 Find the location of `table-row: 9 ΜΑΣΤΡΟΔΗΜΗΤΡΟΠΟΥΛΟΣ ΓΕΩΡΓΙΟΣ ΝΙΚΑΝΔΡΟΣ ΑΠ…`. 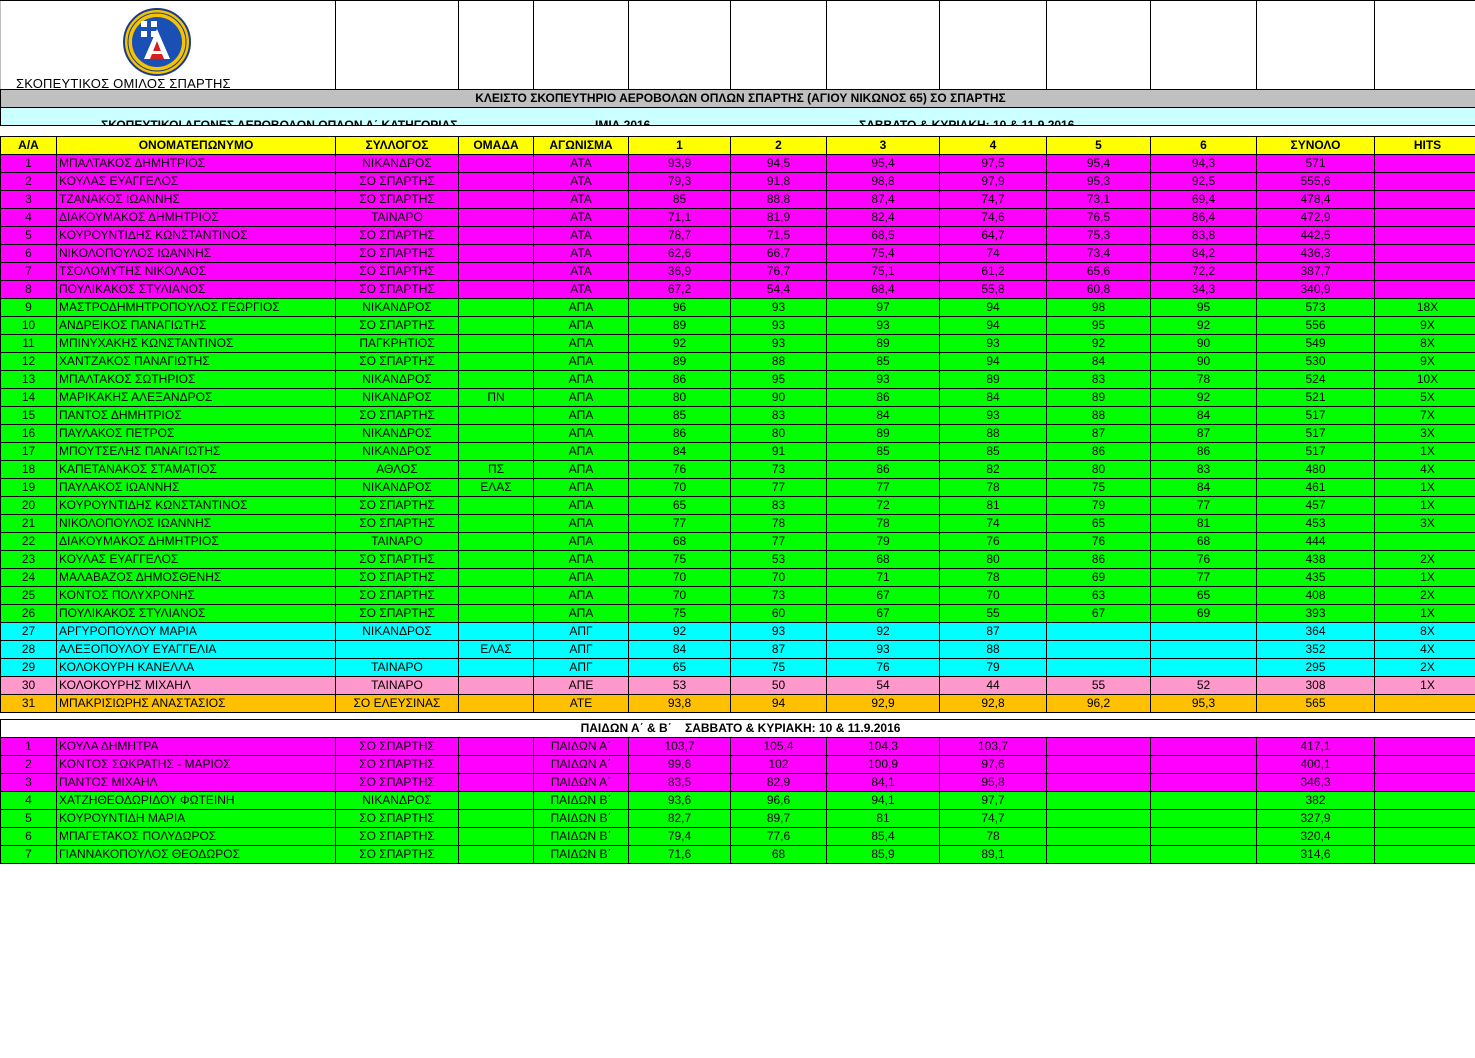

table-row: 9 ΜΑΣΤΡΟΔΗΜΗΤΡΟΠΟΥΛΟΣ ΓΕΩΡΓΙΟΣ ΝΙΚΑΝΔΡΟΣ ΑΠ… is located at coordinates (737, 307).